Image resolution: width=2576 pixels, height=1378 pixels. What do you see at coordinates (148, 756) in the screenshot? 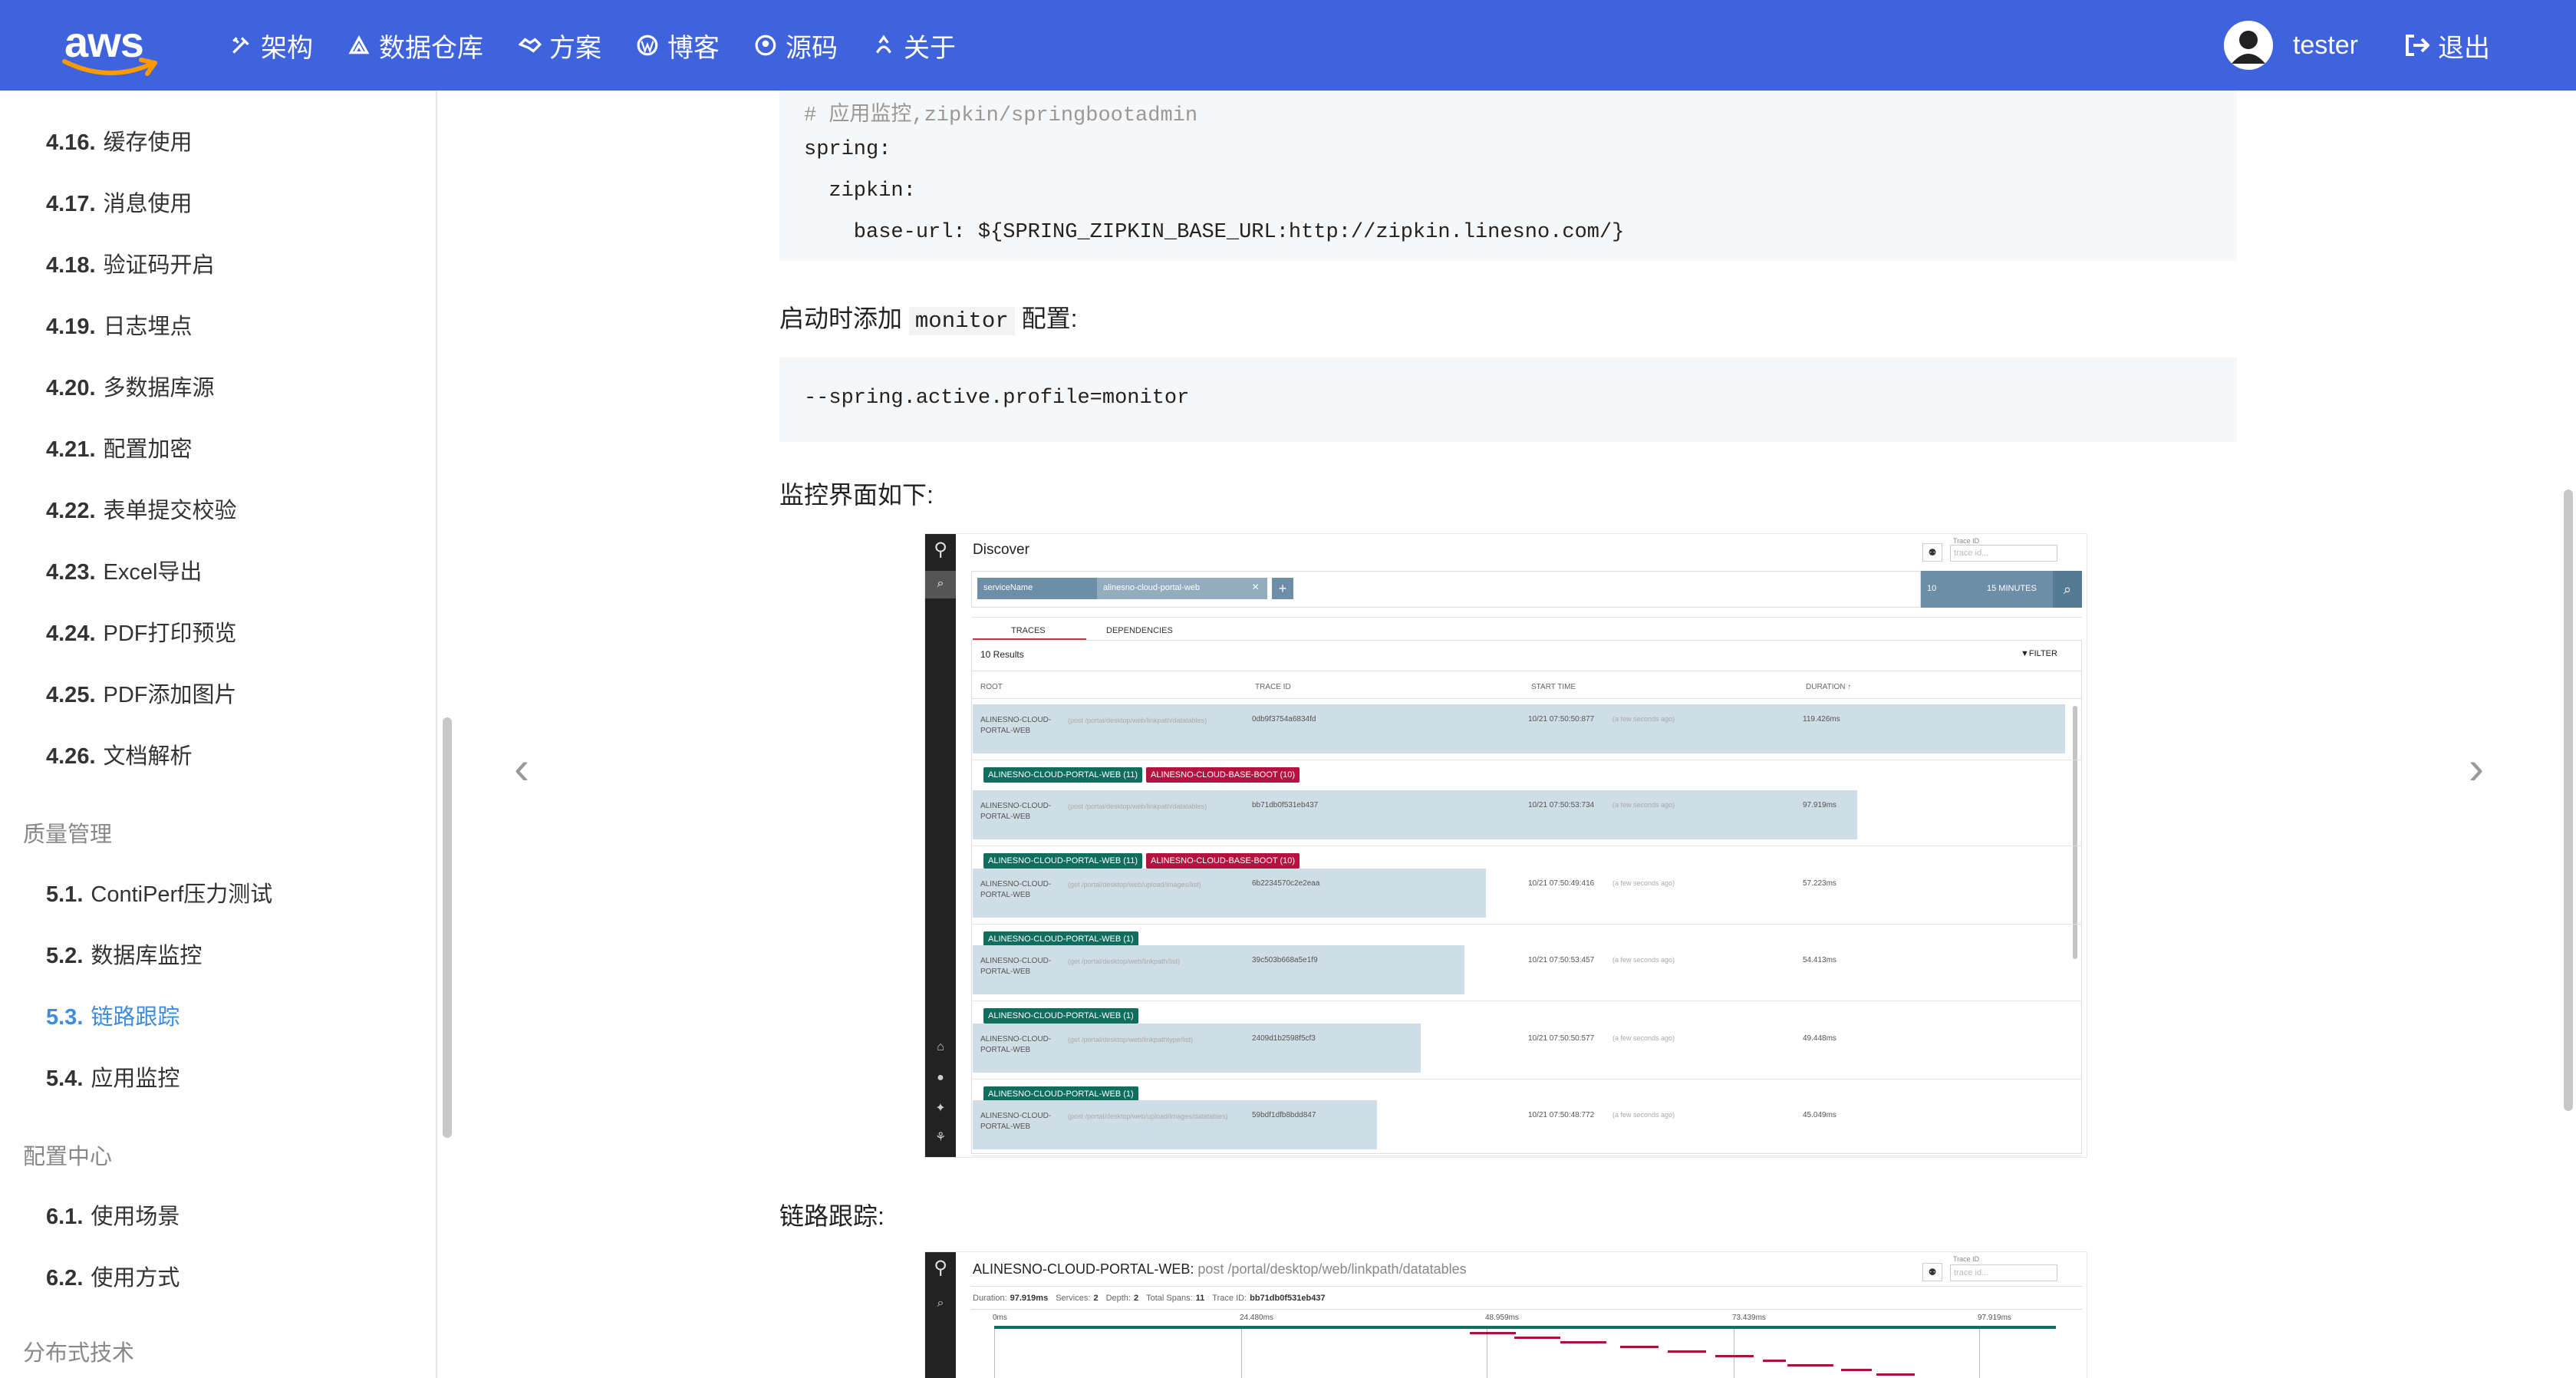
I see `sidebar-item-label: 文档解析` at bounding box center [148, 756].